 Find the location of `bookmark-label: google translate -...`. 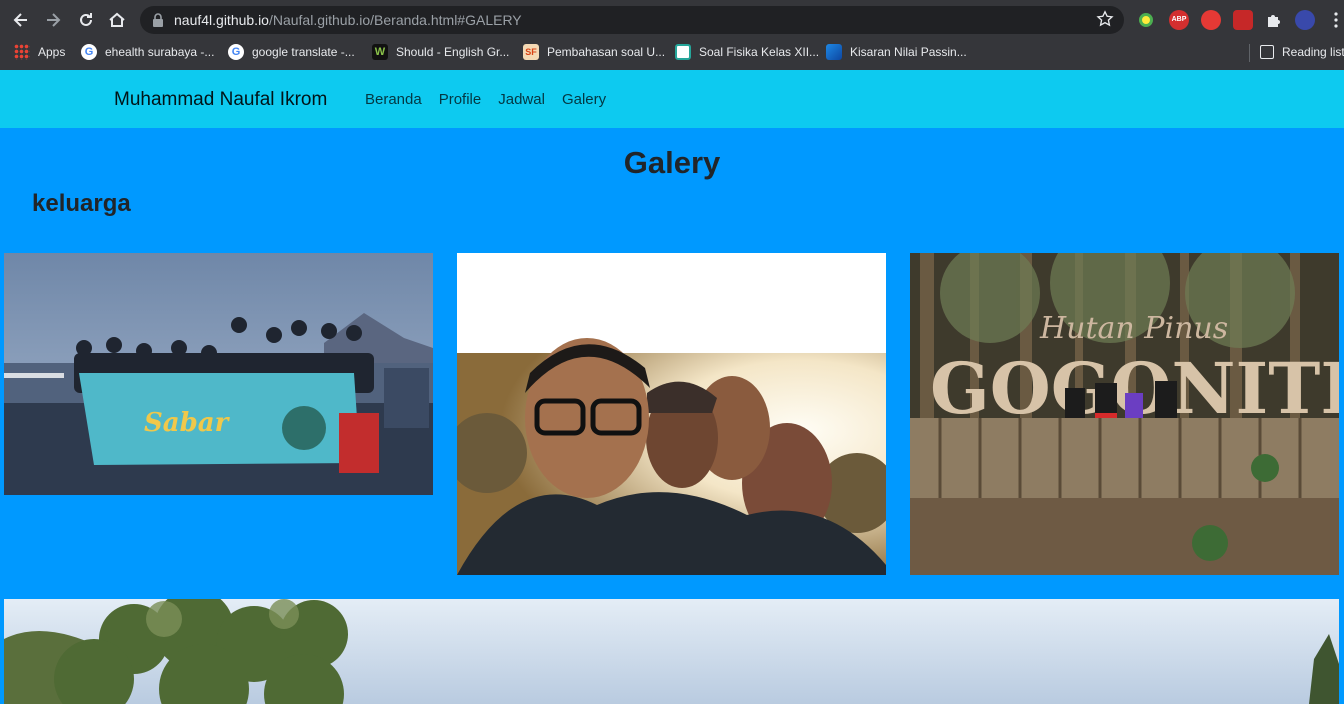

bookmark-label: google translate -... is located at coordinates (303, 52).